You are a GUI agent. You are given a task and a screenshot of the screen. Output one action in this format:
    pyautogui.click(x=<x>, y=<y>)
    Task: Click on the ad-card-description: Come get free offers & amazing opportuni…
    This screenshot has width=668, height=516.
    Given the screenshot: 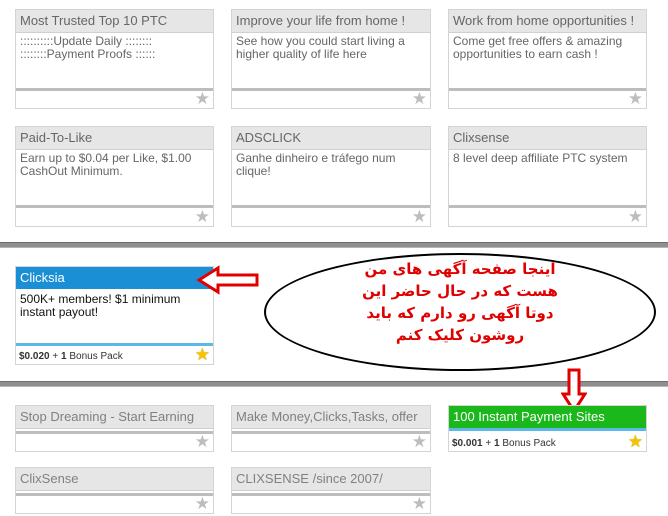 What is the action you would take?
    pyautogui.click(x=538, y=47)
    